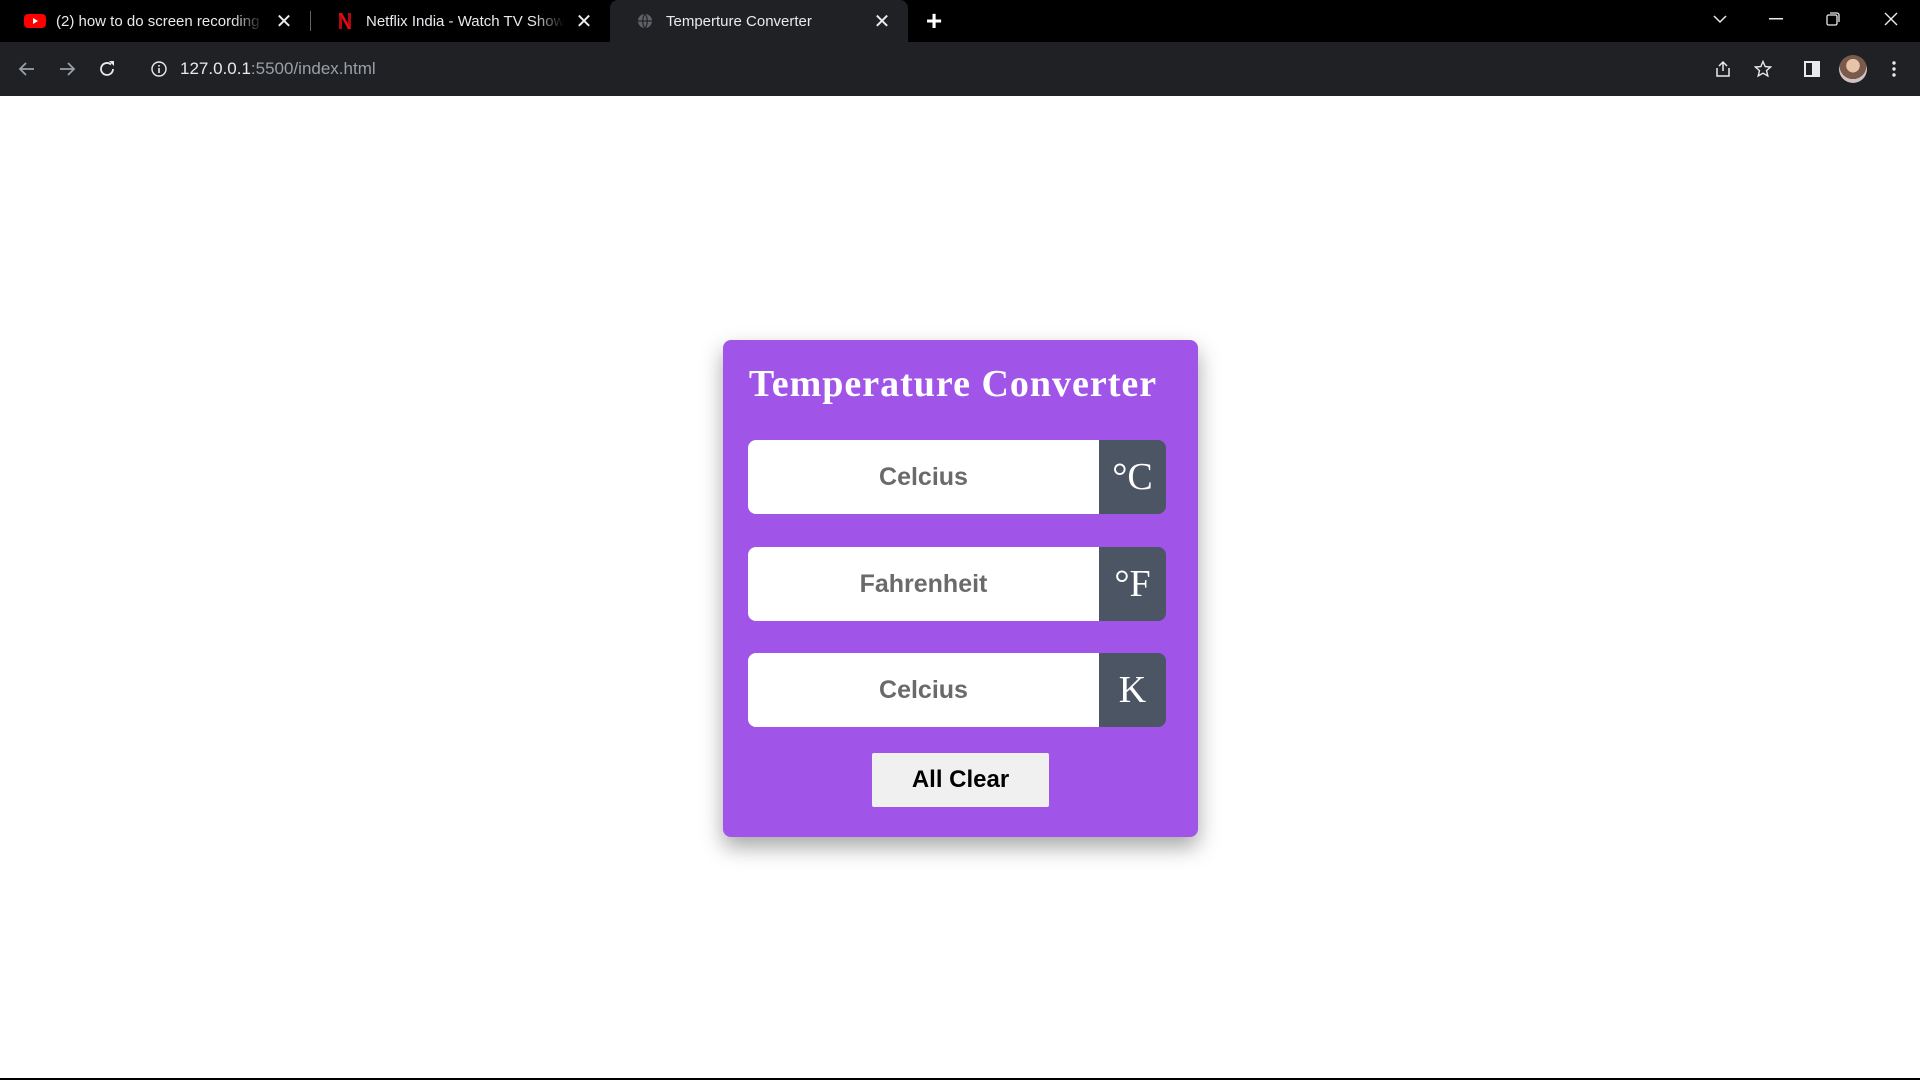 Image resolution: width=1920 pixels, height=1080 pixels. I want to click on browser-toolbar: 127.0.0.1:5500/index.html, so click(960, 69).